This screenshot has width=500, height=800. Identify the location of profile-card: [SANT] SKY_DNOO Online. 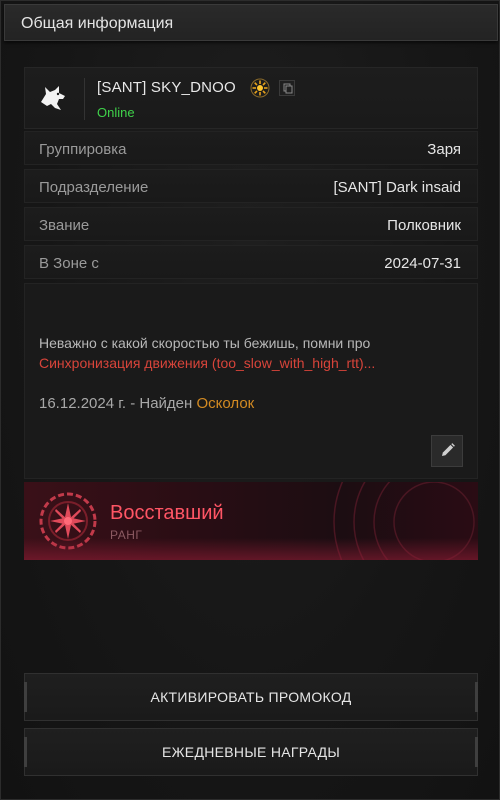
(251, 98).